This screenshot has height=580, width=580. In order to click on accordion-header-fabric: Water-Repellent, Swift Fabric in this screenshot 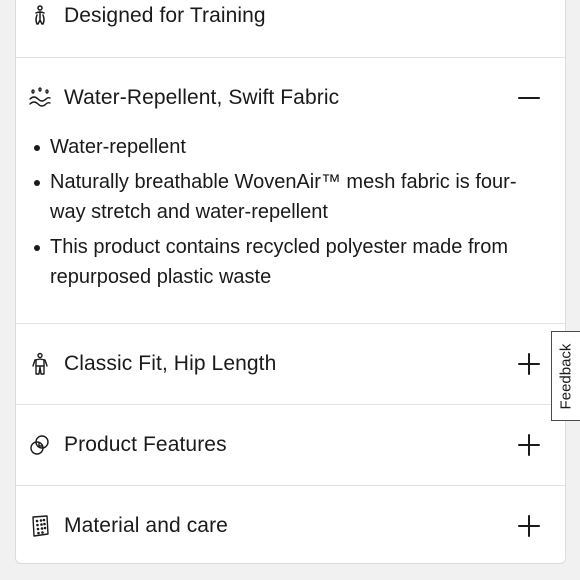, I will do `click(290, 98)`.